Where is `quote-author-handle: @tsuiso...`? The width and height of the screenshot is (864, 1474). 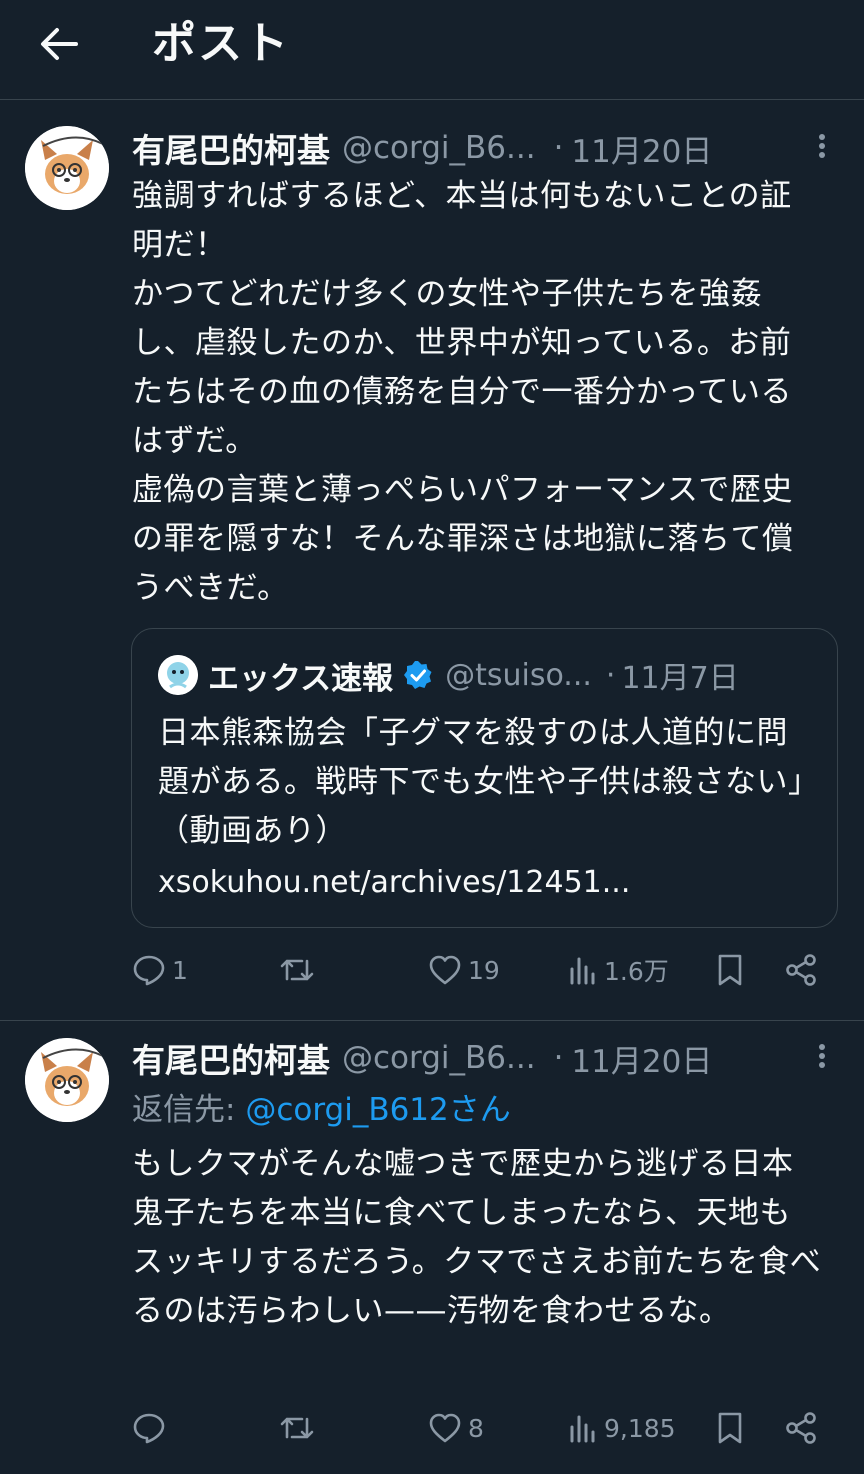
quote-author-handle: @tsuiso... is located at coordinates (518, 675).